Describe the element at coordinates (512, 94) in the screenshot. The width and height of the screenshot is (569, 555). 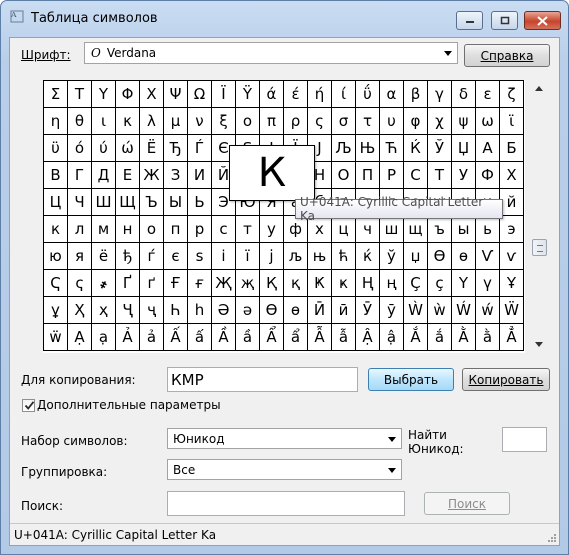
I see `character-cell: ζ` at that location.